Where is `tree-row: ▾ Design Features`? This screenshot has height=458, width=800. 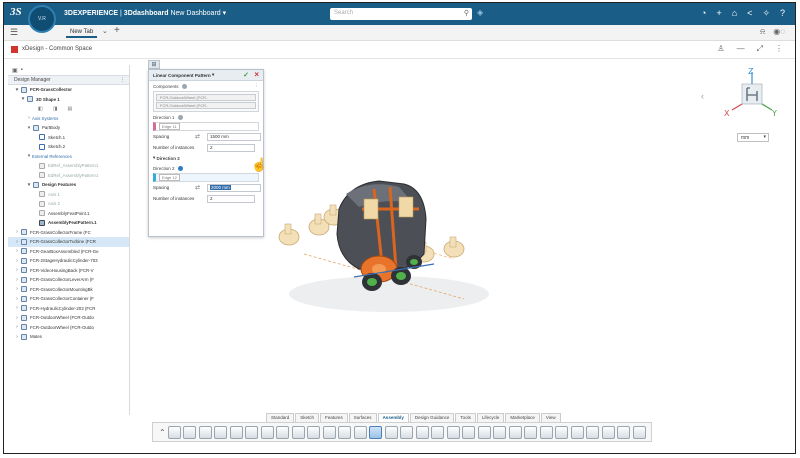 tree-row: ▾ Design Features is located at coordinates (68, 185).